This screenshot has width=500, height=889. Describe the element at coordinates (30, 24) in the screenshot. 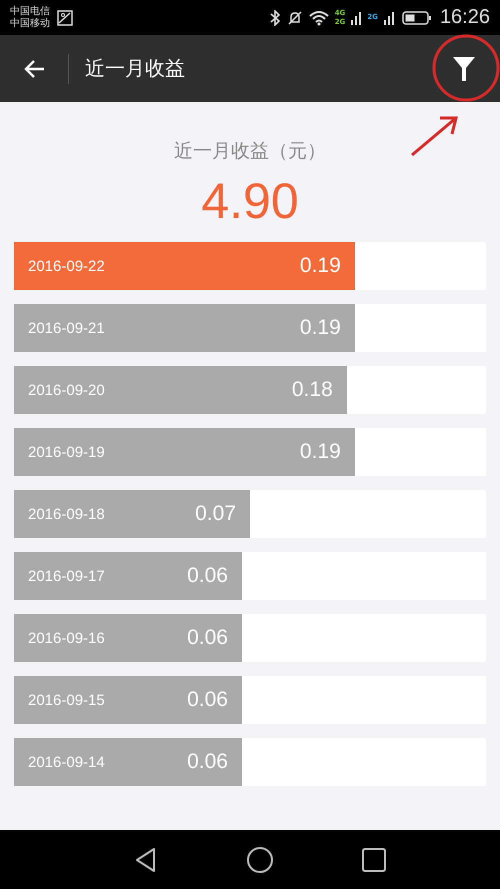

I see `carrier-name: 中国移动` at that location.